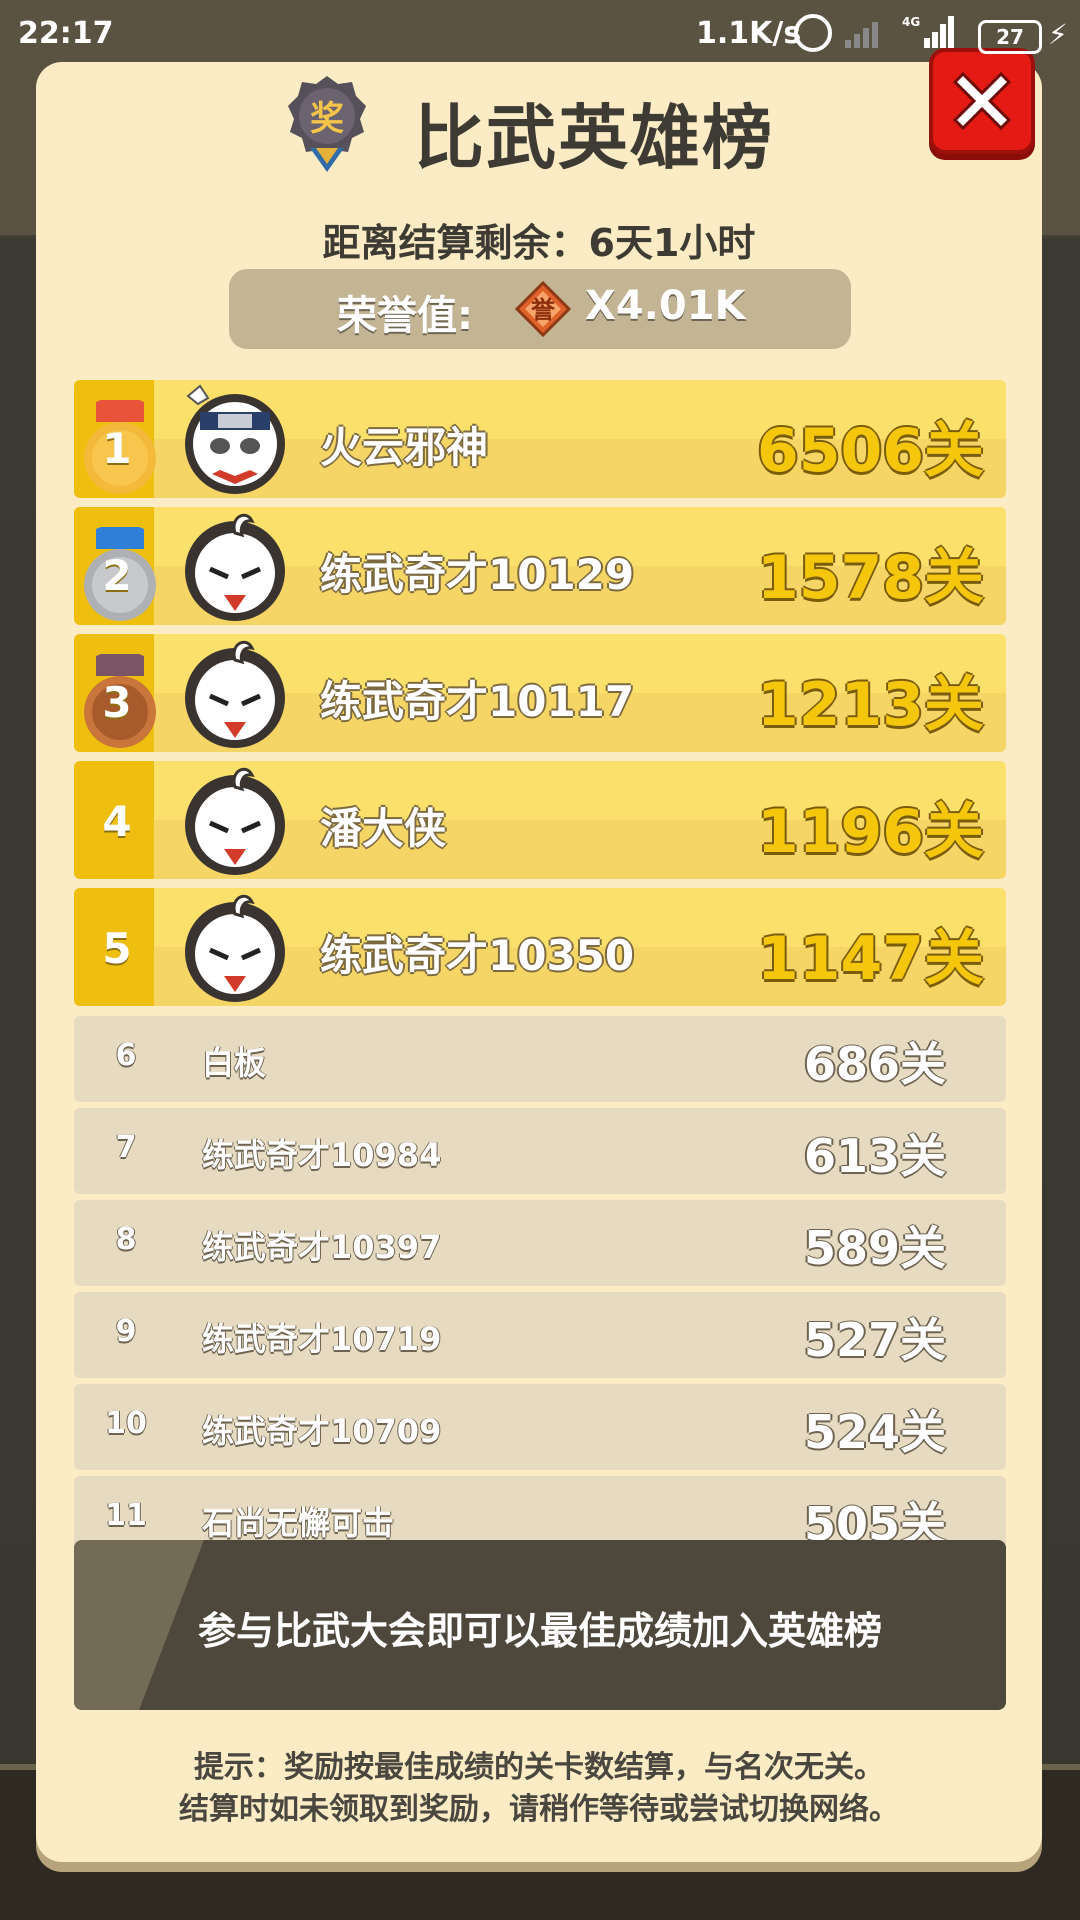 Image resolution: width=1080 pixels, height=1920 pixels. Describe the element at coordinates (322, 1247) in the screenshot. I see `player-name: 练武奇才10397` at that location.